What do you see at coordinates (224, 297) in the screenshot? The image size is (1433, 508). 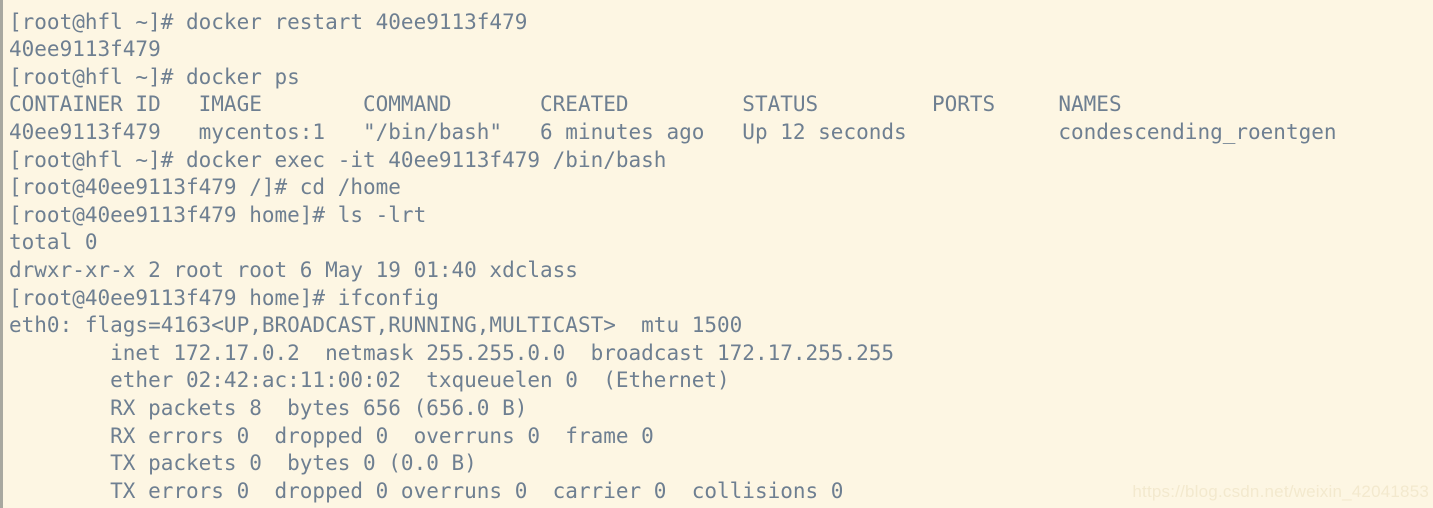 I see `terminal-line-ifconfig: [root@40ee9113f479 home]# ifconfig` at bounding box center [224, 297].